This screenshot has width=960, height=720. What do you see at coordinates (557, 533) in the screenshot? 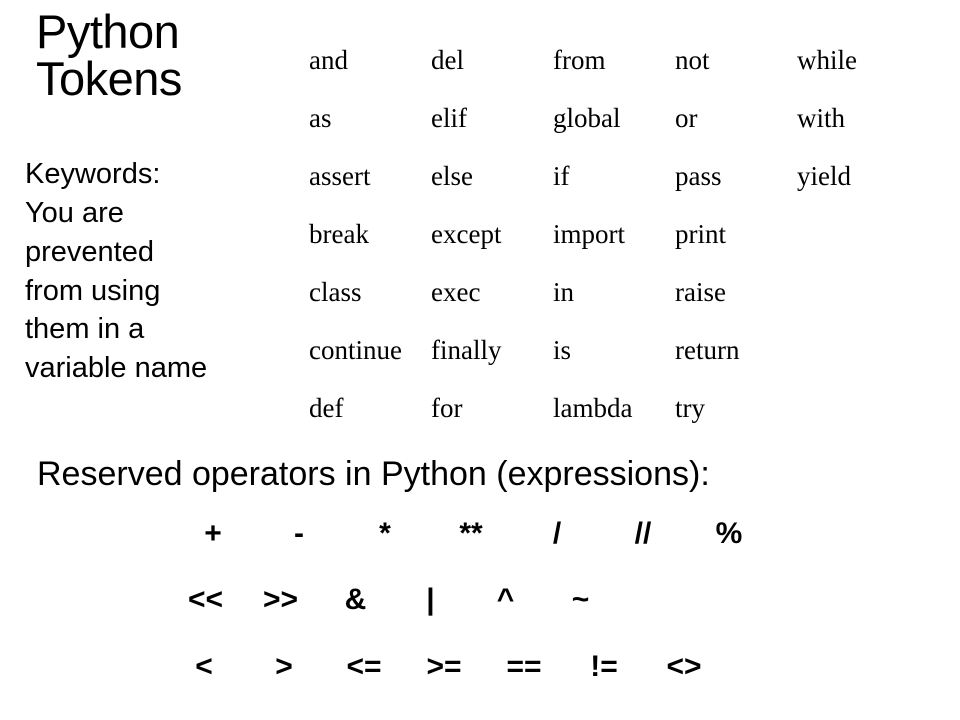
I see `operator-token: /` at bounding box center [557, 533].